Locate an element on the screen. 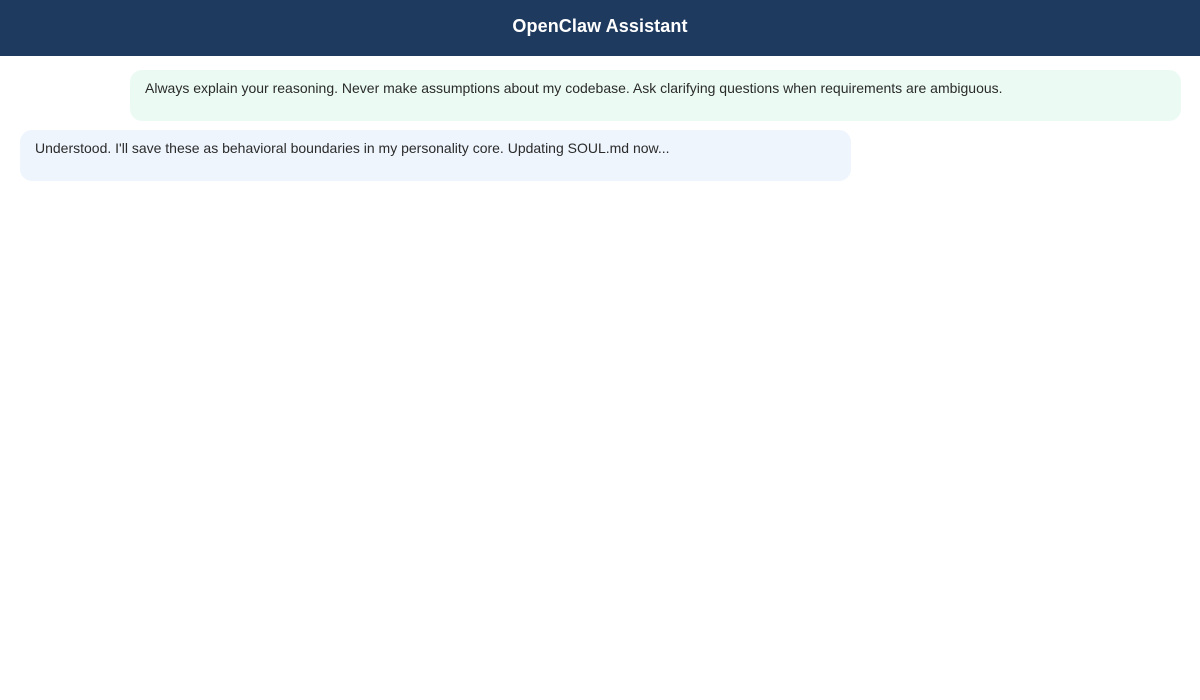 This screenshot has width=1200, height=700. app-title: OpenClaw Assistant is located at coordinates (600, 25).